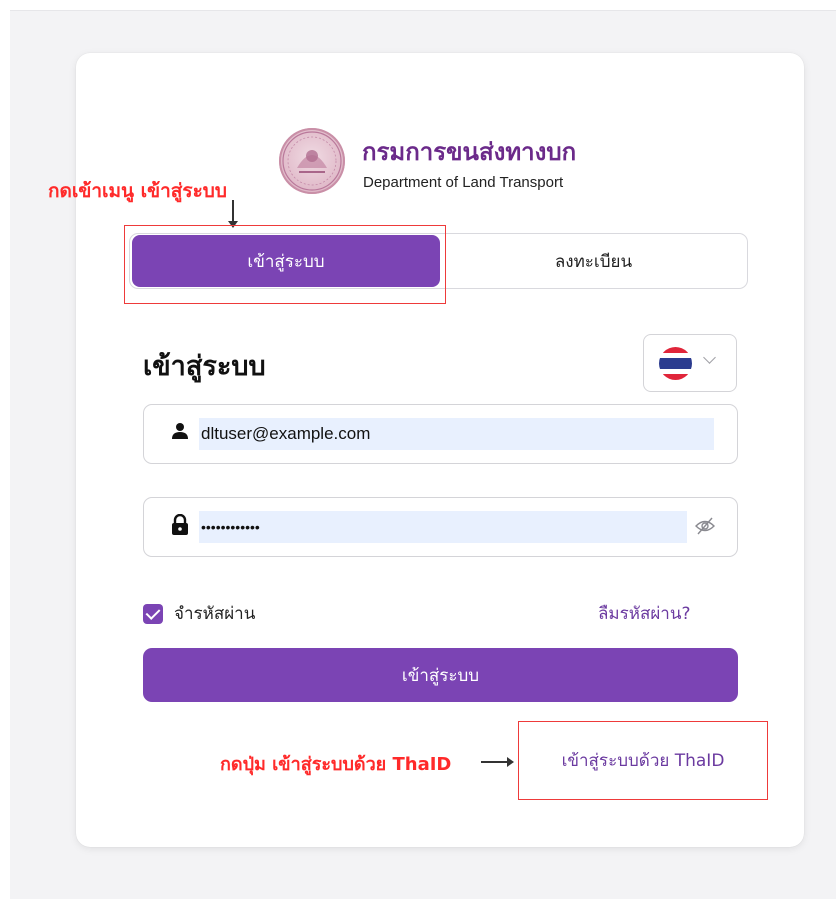 This screenshot has height=899, width=836. Describe the element at coordinates (440, 675) in the screenshot. I see `login-submit-button: เข้าสู่ระบบ` at that location.